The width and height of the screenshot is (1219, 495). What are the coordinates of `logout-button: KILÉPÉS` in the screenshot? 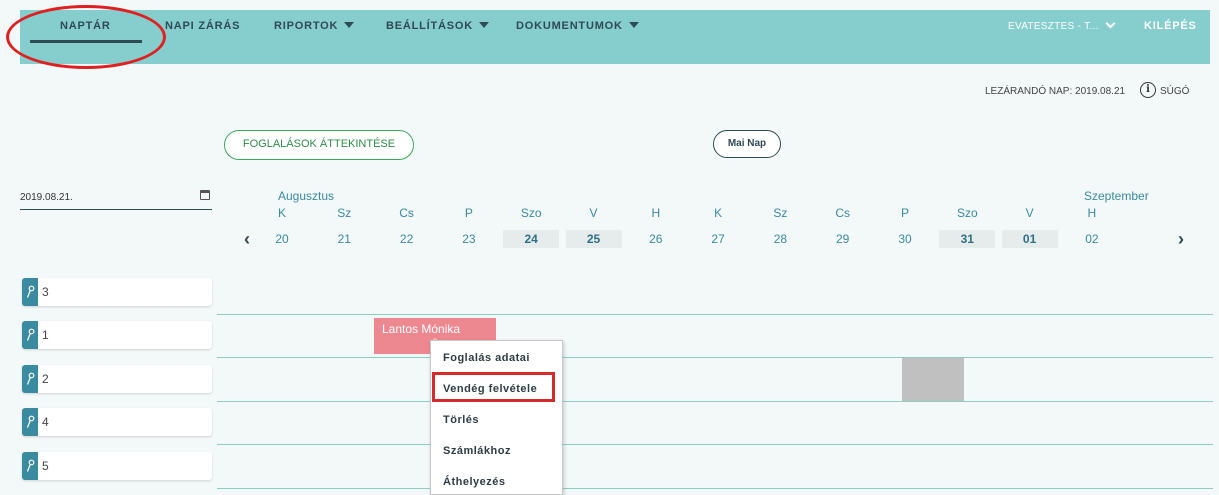 It's located at (1170, 26).